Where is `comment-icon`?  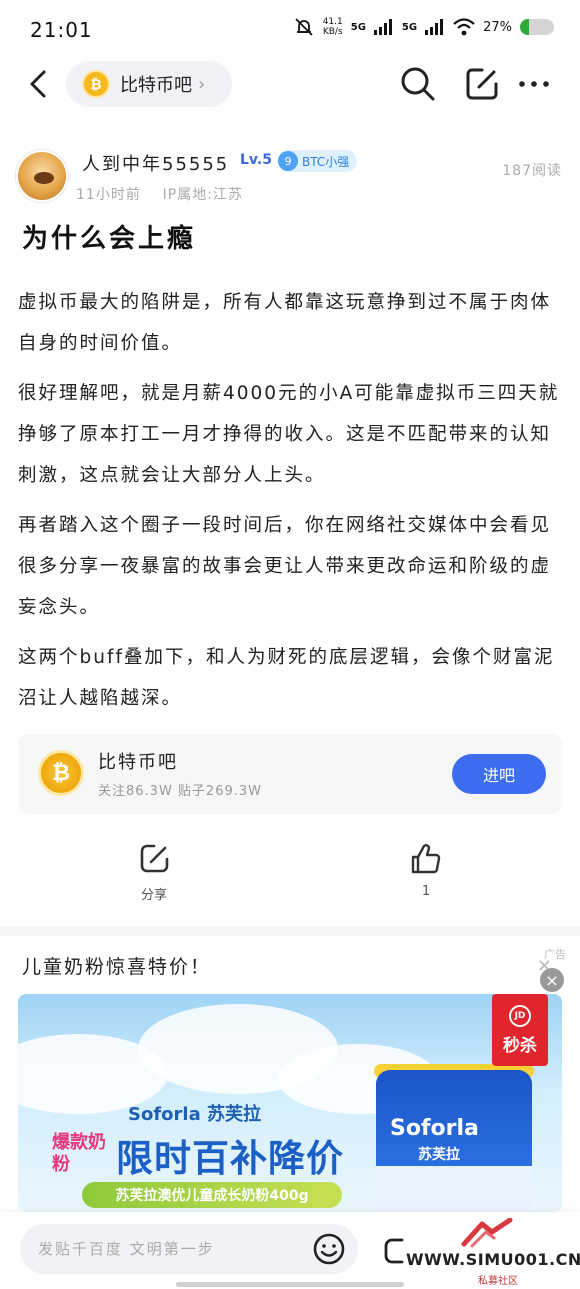
comment-icon is located at coordinates (394, 1251).